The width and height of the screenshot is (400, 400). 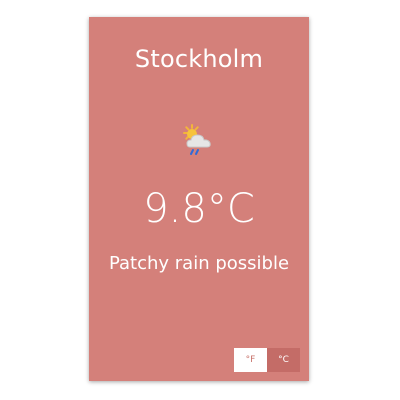 I want to click on temperature-value: 9.8°C, so click(x=199, y=209).